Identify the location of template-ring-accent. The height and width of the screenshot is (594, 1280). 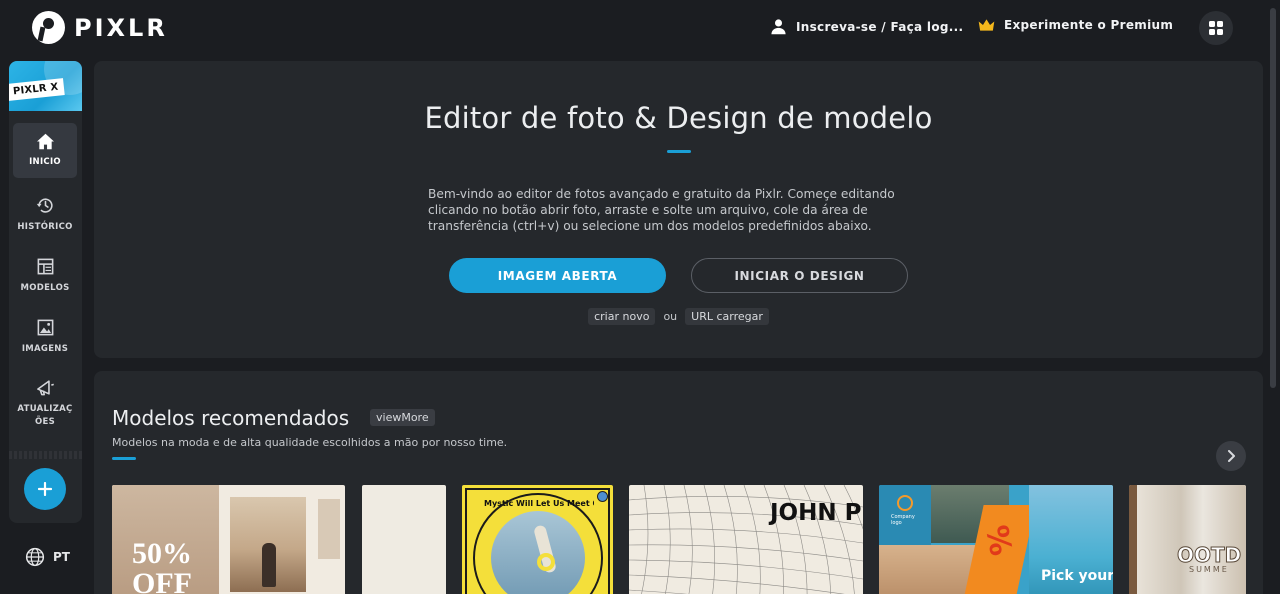
(546, 562).